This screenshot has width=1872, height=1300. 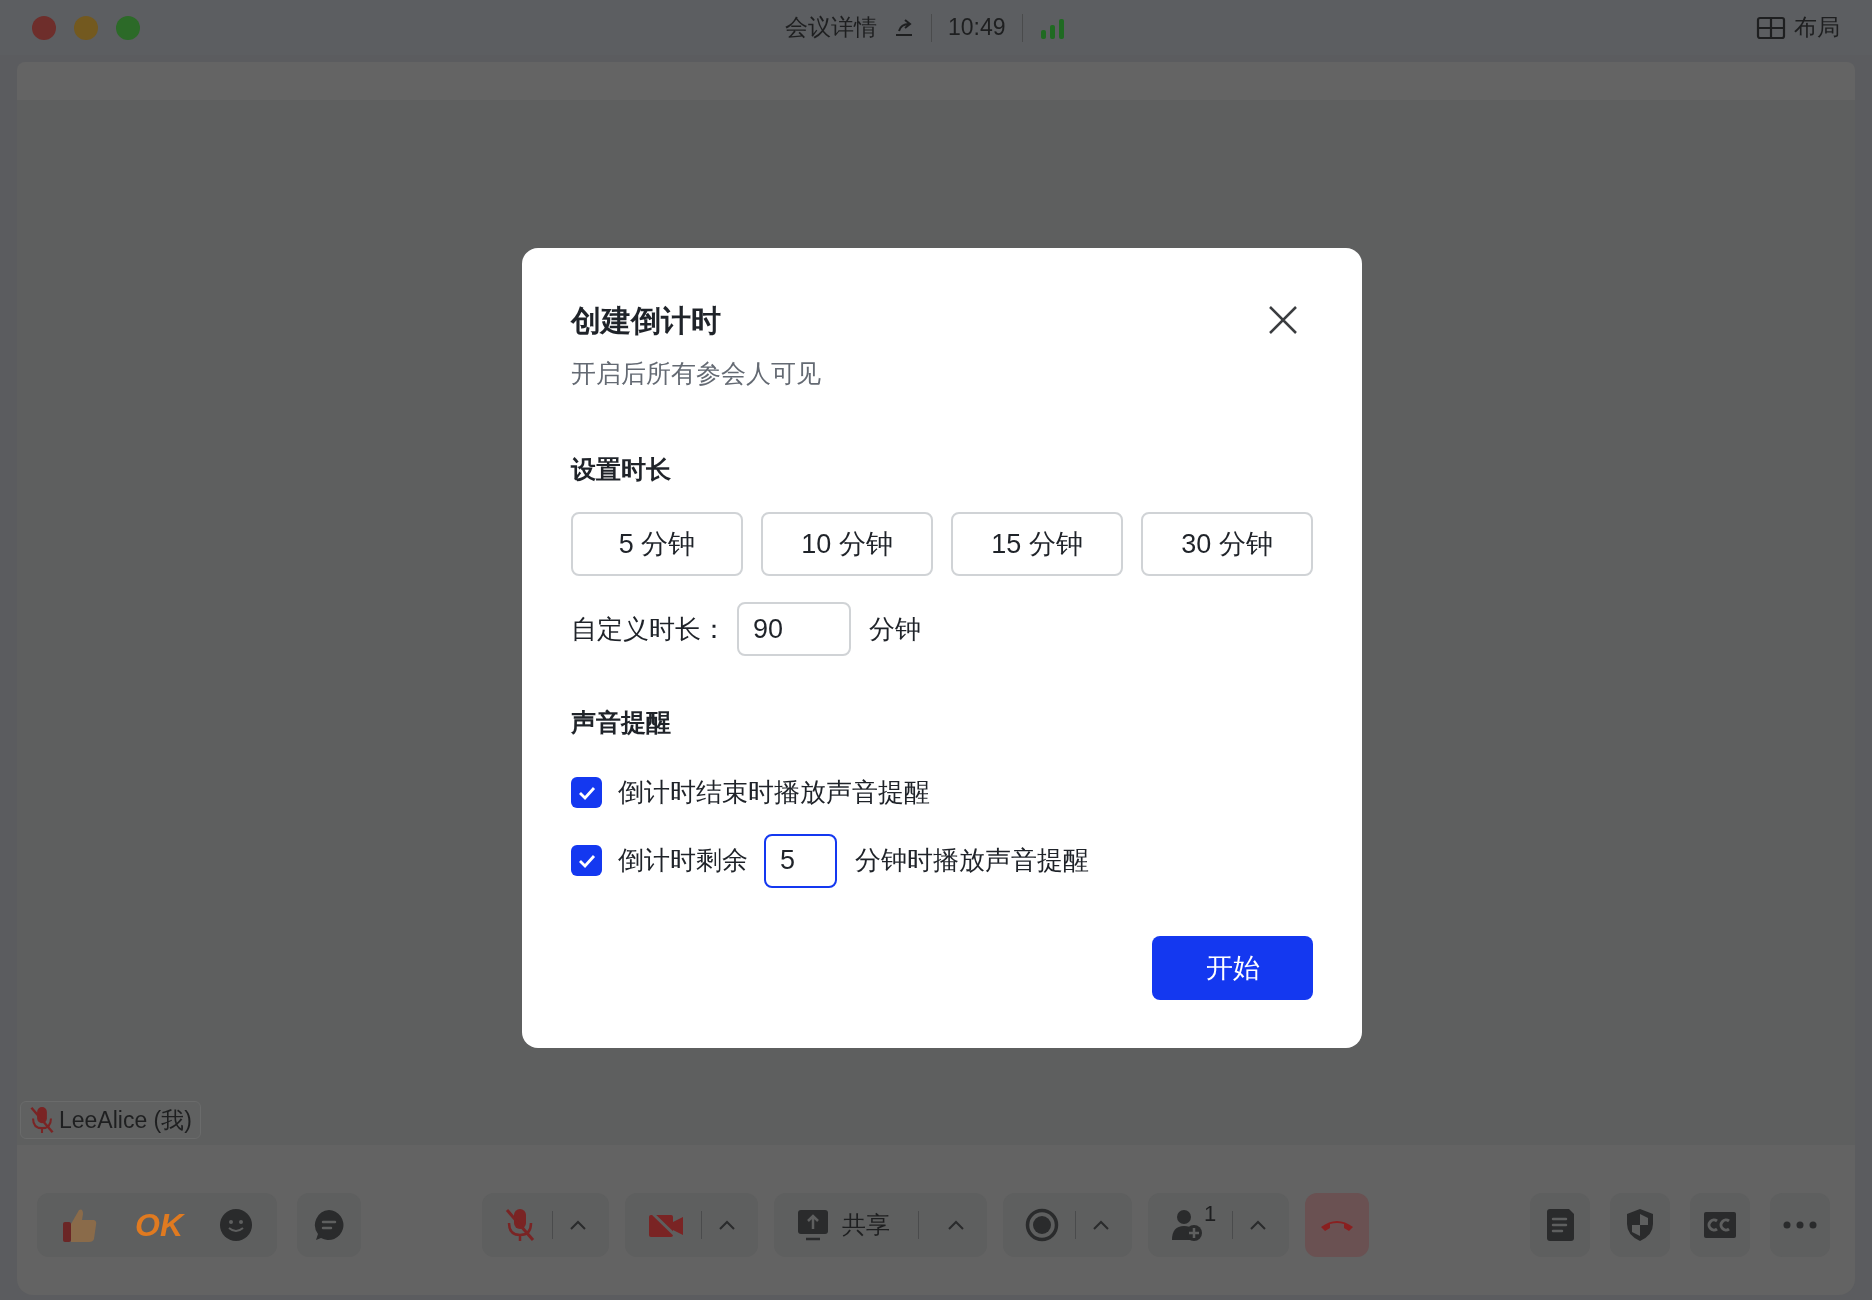 What do you see at coordinates (794, 629) in the screenshot?
I see `custom-duration-field: 90` at bounding box center [794, 629].